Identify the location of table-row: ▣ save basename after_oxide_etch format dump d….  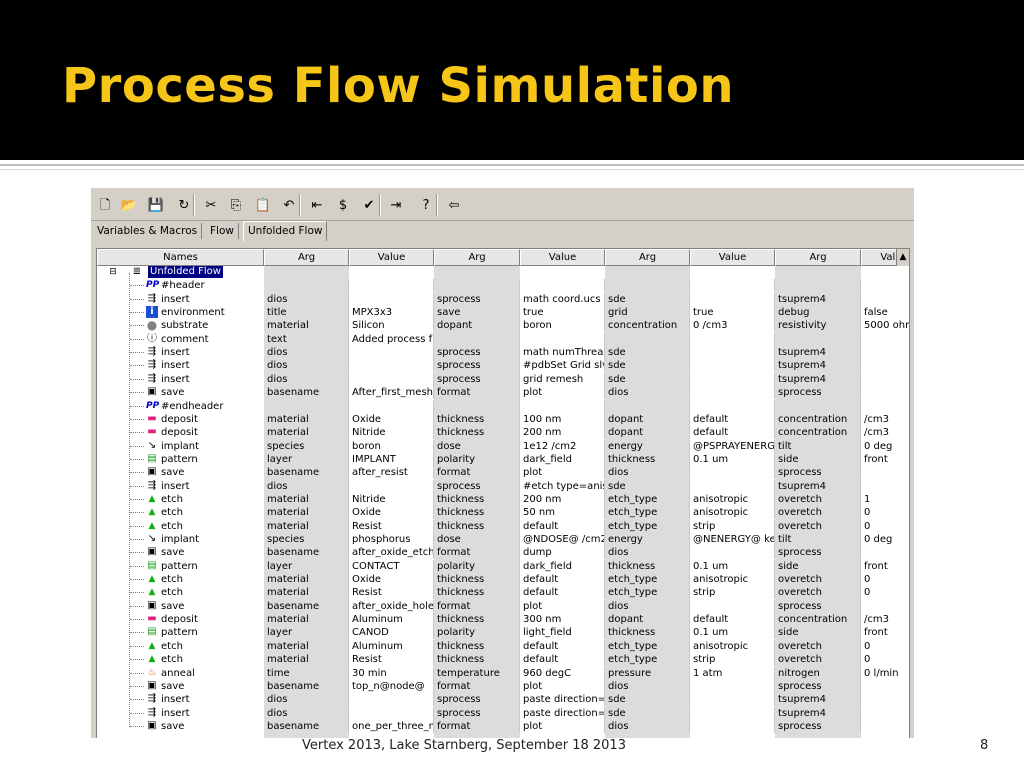
(503, 553).